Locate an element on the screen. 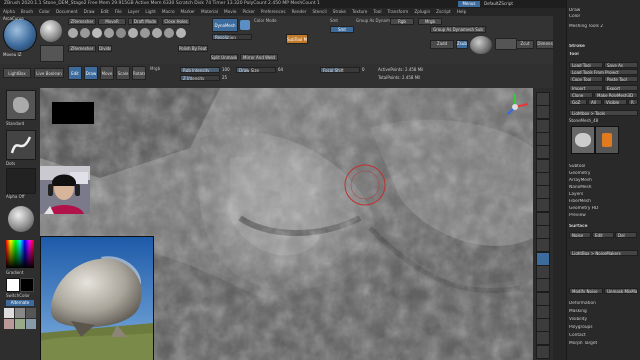 This screenshot has height=360, width=640. pinch-brush-icon is located at coordinates (157, 33).